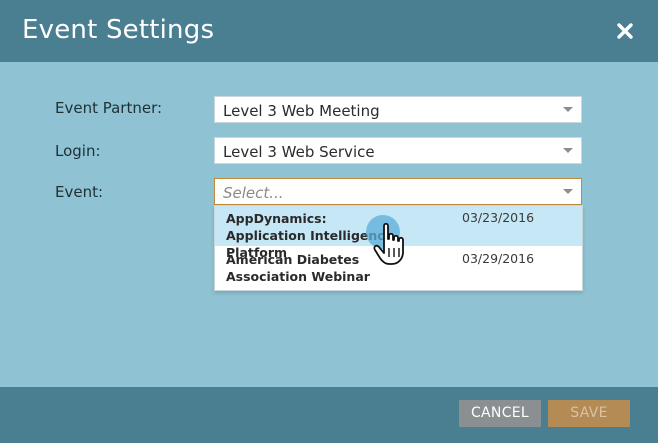 This screenshot has height=443, width=658. I want to click on event-option-date: 03/23/2016, so click(498, 217).